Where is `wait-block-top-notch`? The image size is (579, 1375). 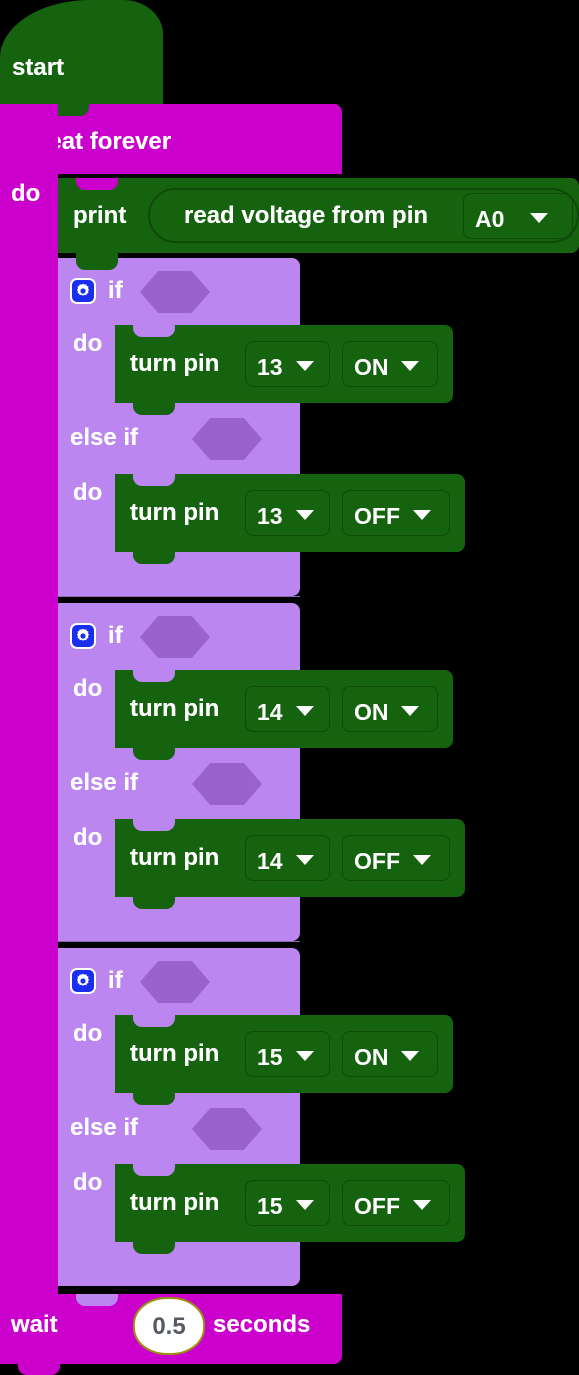 wait-block-top-notch is located at coordinates (97, 1300).